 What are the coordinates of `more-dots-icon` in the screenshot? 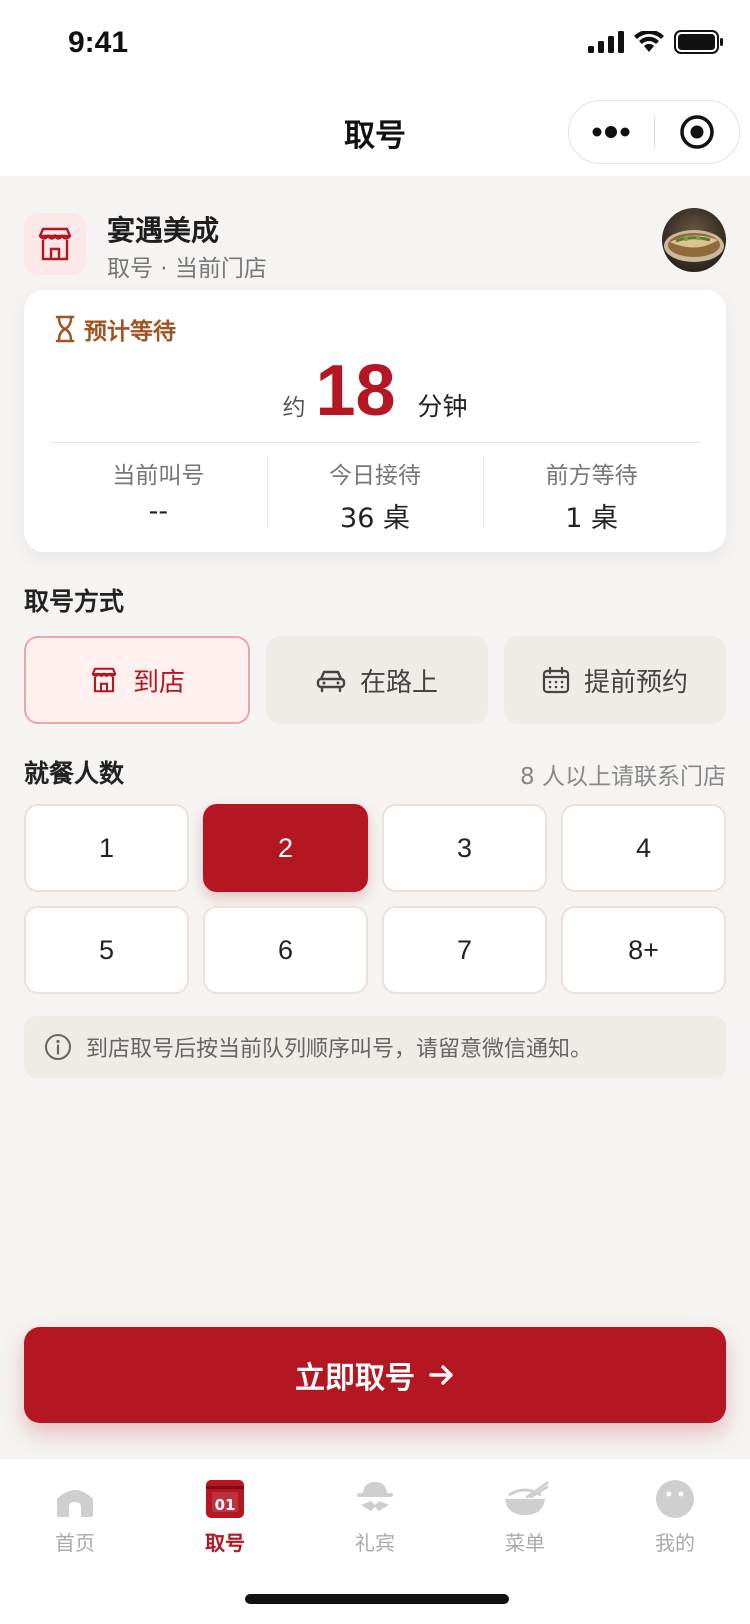 It's located at (611, 132).